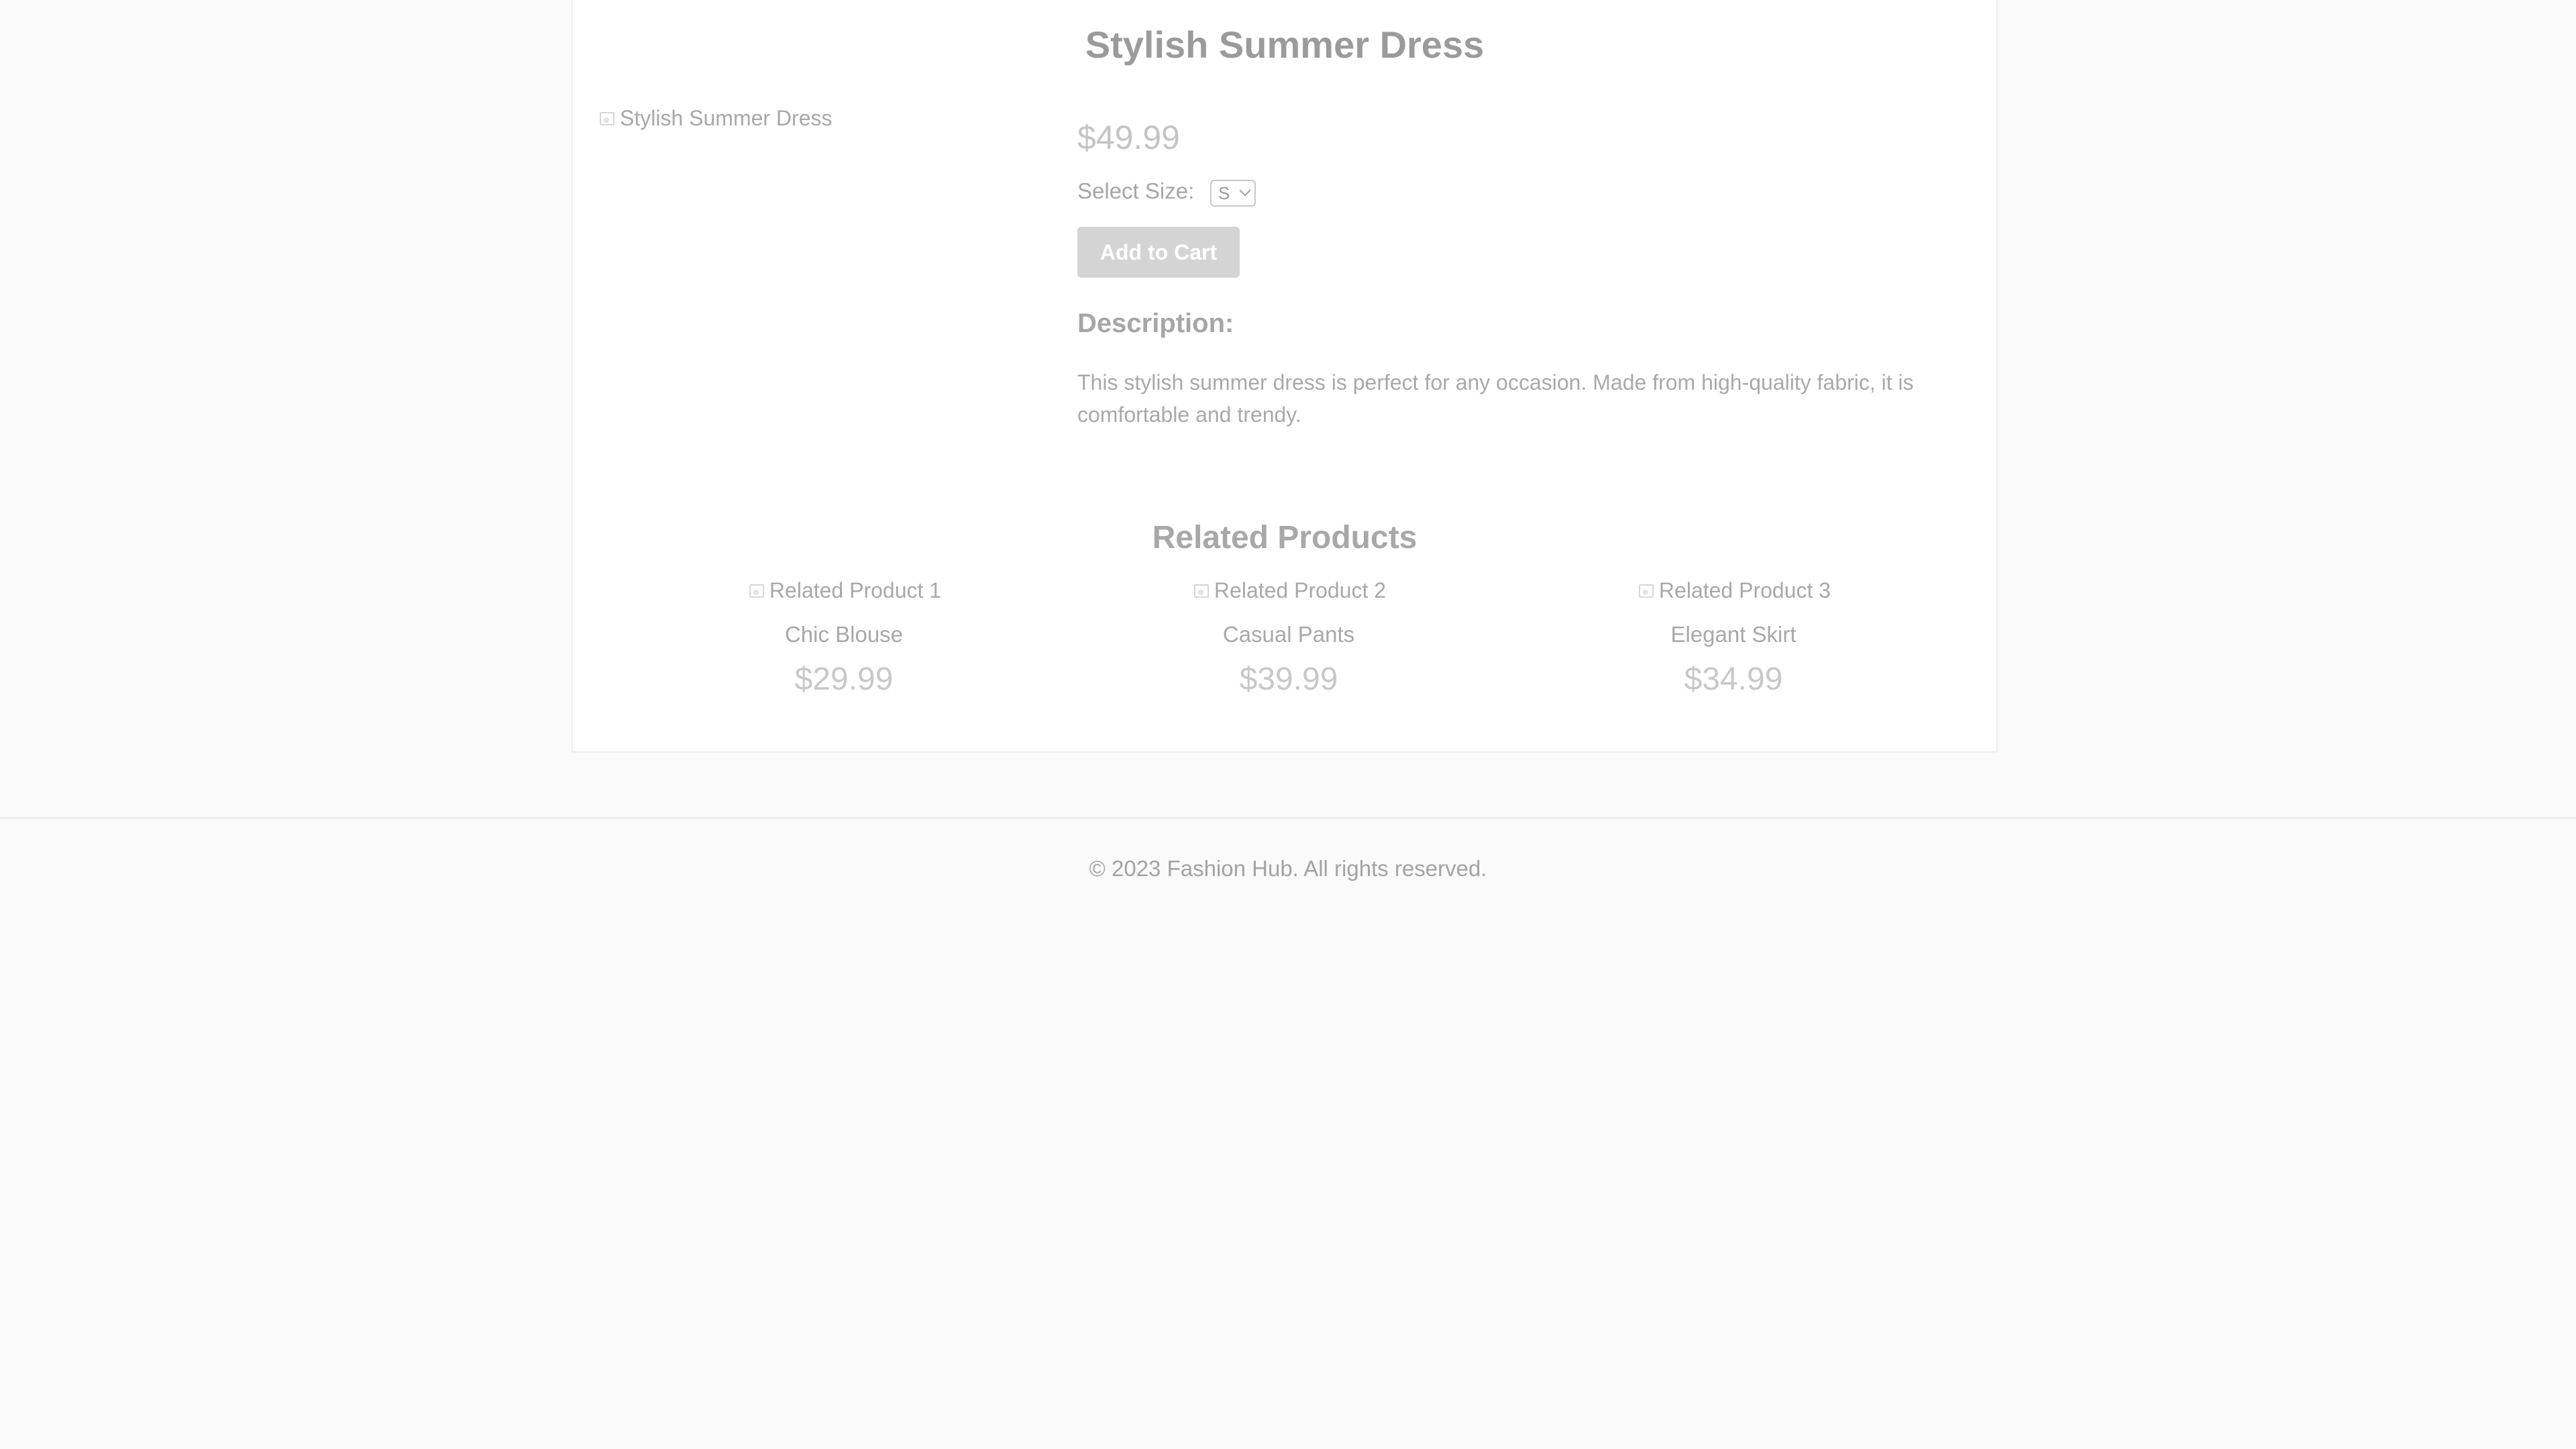 Image resolution: width=2576 pixels, height=1449 pixels. I want to click on related-product-name: Elegant Skirt, so click(1733, 634).